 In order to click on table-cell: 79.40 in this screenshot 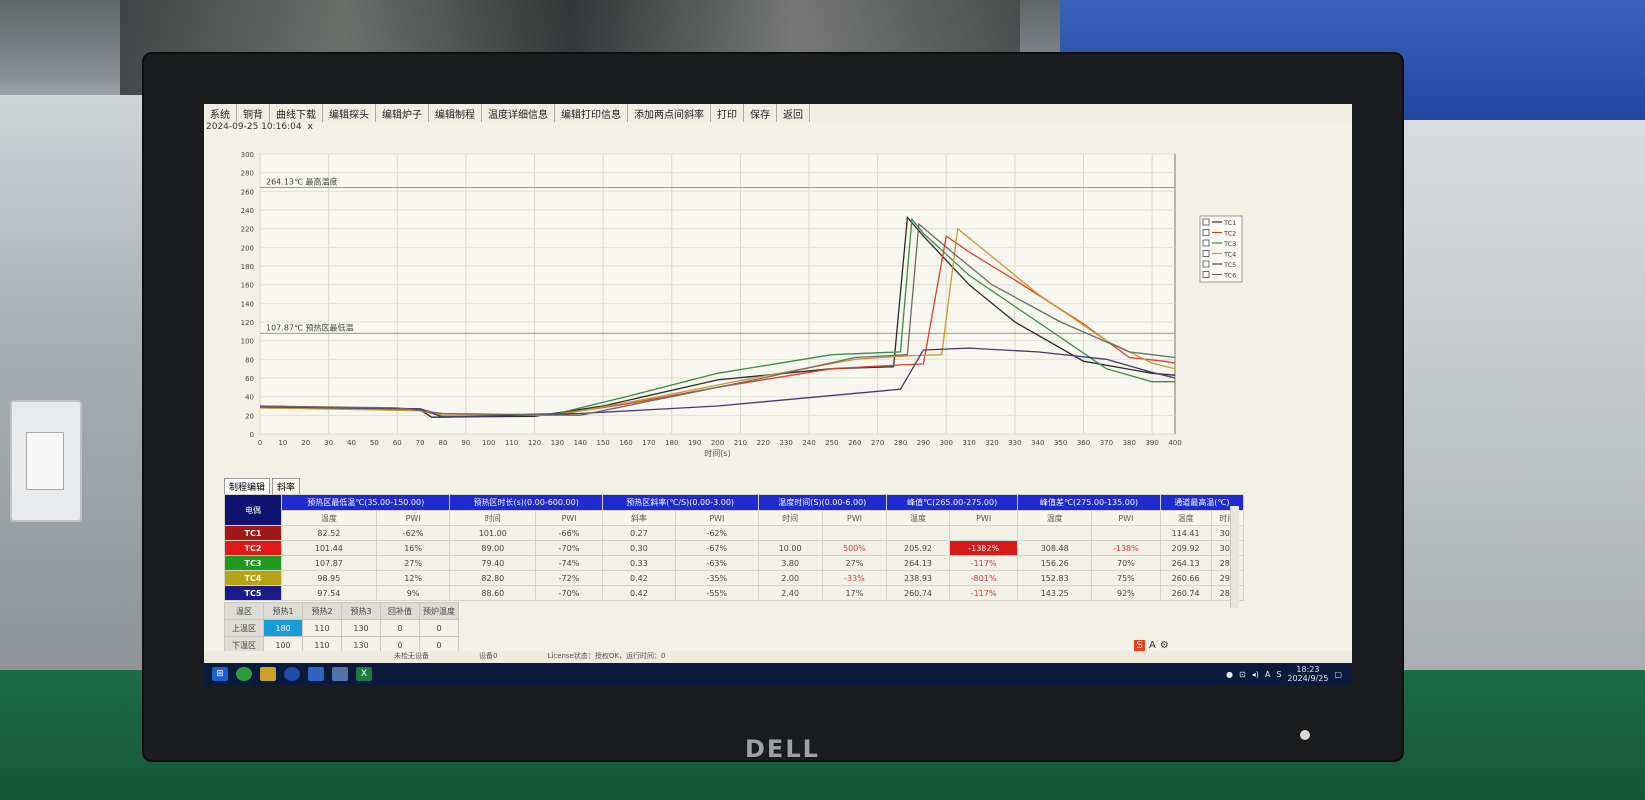, I will do `click(493, 563)`.